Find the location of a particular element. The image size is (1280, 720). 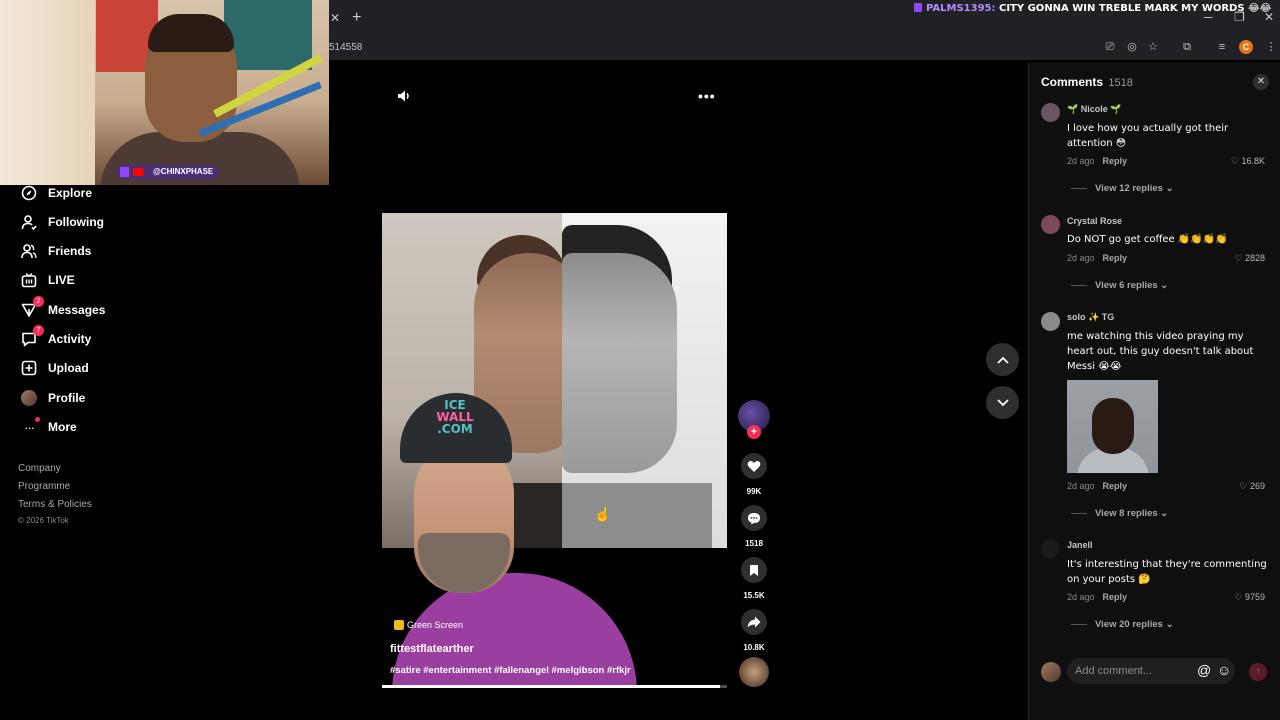

view-replies-button: View 8 replies ⌄ is located at coordinates (1119, 513).